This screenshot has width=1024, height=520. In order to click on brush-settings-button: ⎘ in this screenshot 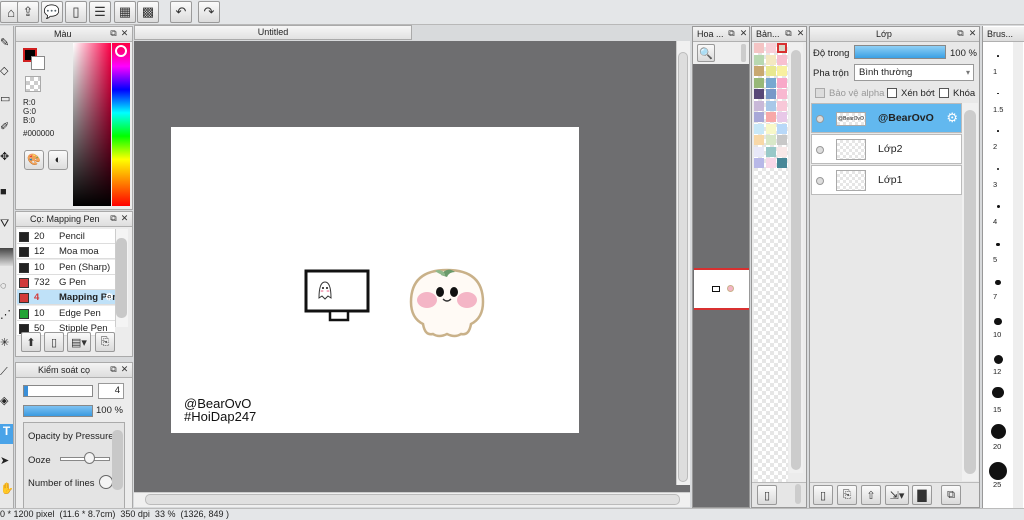, I will do `click(105, 342)`.